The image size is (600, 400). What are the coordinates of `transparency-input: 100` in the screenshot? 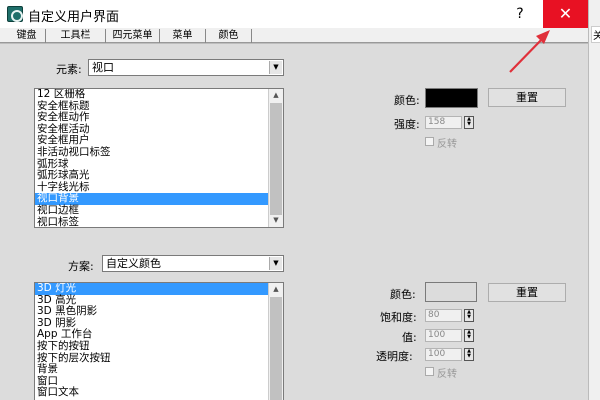 It's located at (443, 354).